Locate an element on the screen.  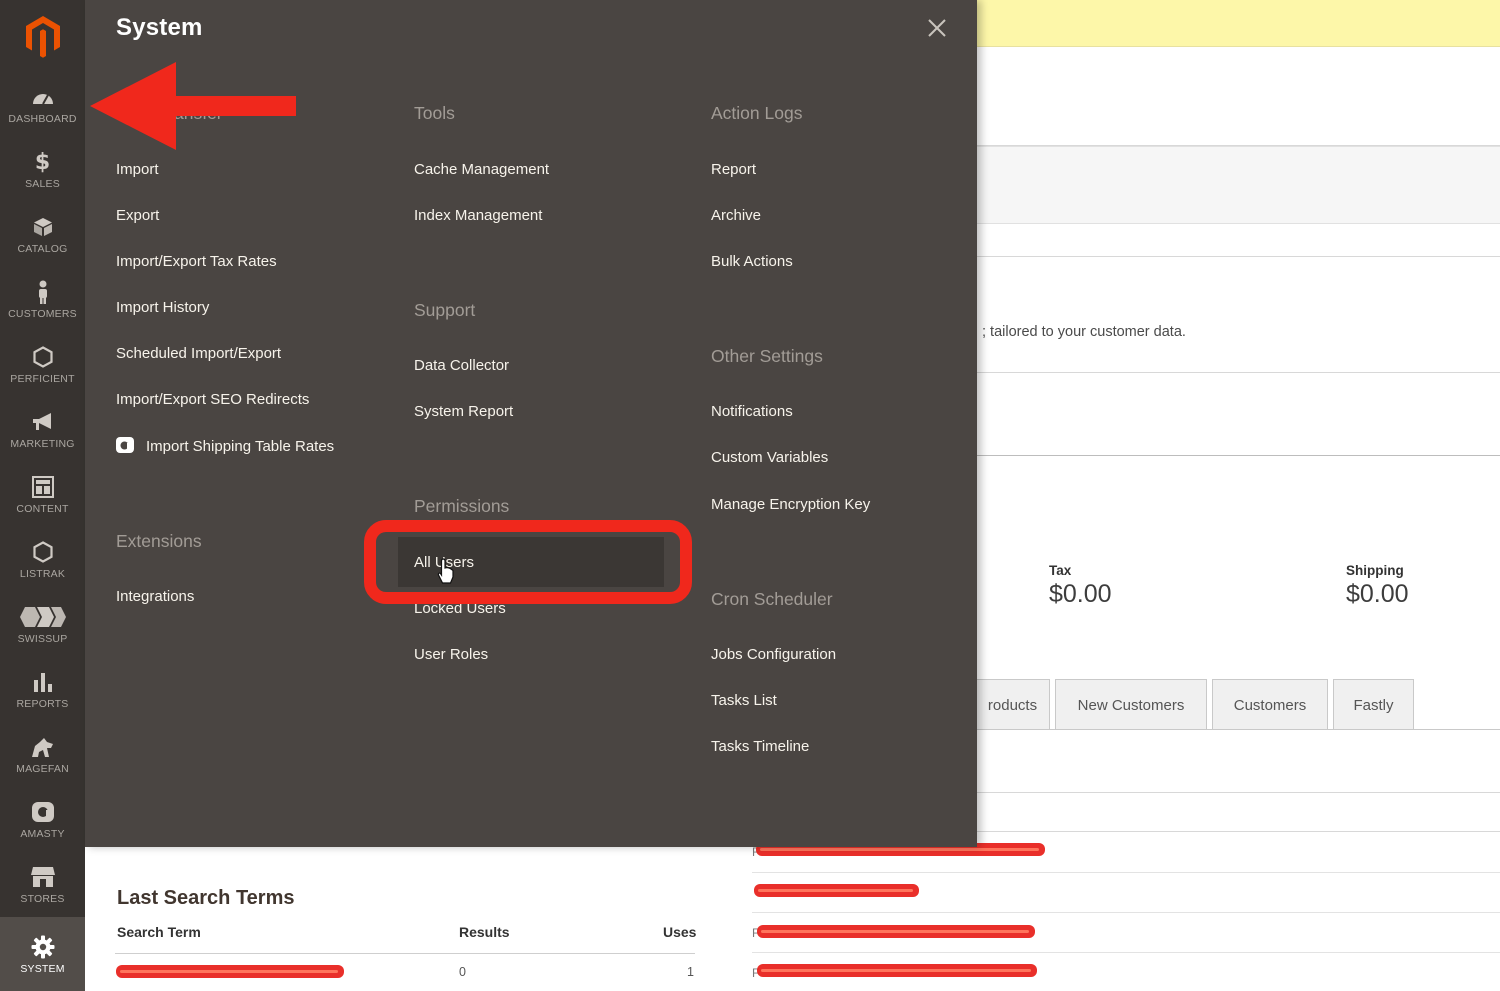
nav-label: STORES is located at coordinates (42, 899).